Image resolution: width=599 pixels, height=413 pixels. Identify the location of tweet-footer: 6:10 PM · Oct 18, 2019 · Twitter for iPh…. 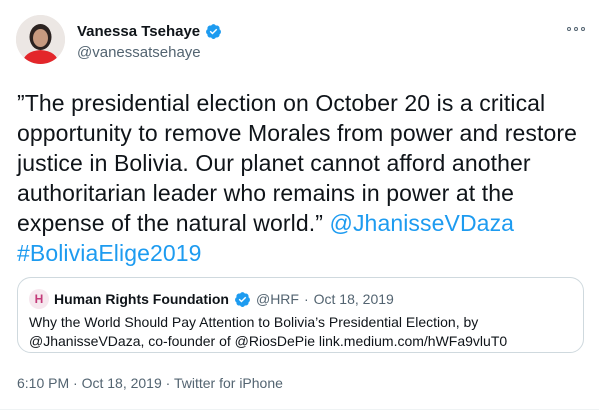
(150, 383).